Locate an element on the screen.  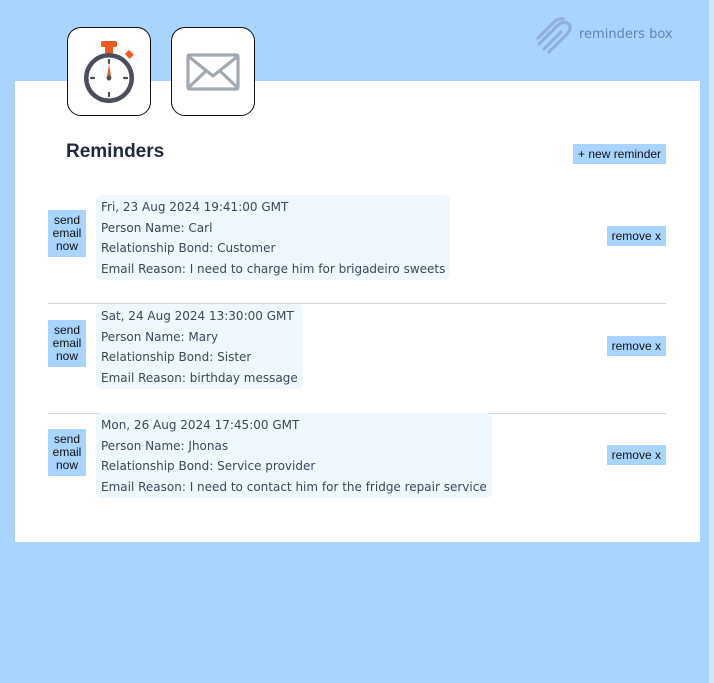
reminder-person-name: Person Name: Jhonas is located at coordinates (165, 445).